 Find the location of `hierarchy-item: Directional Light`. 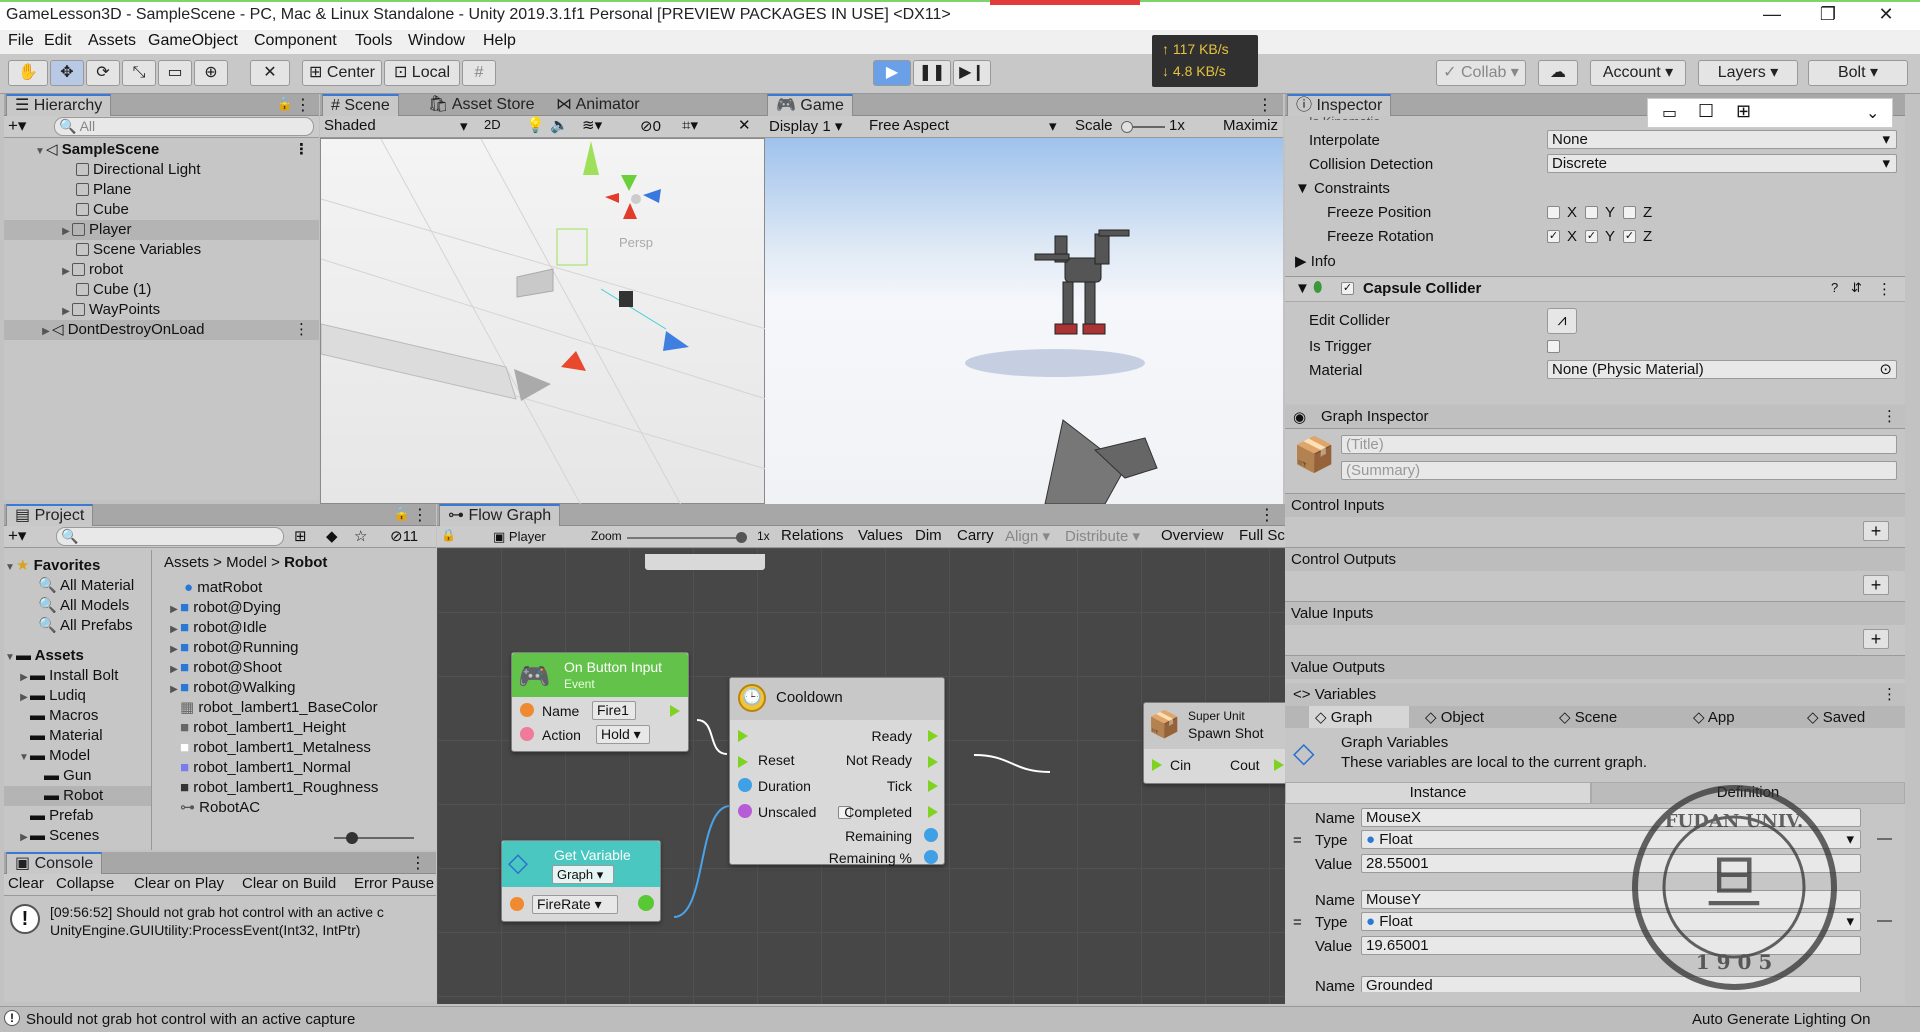

hierarchy-item: Directional Light is located at coordinates (161, 170).